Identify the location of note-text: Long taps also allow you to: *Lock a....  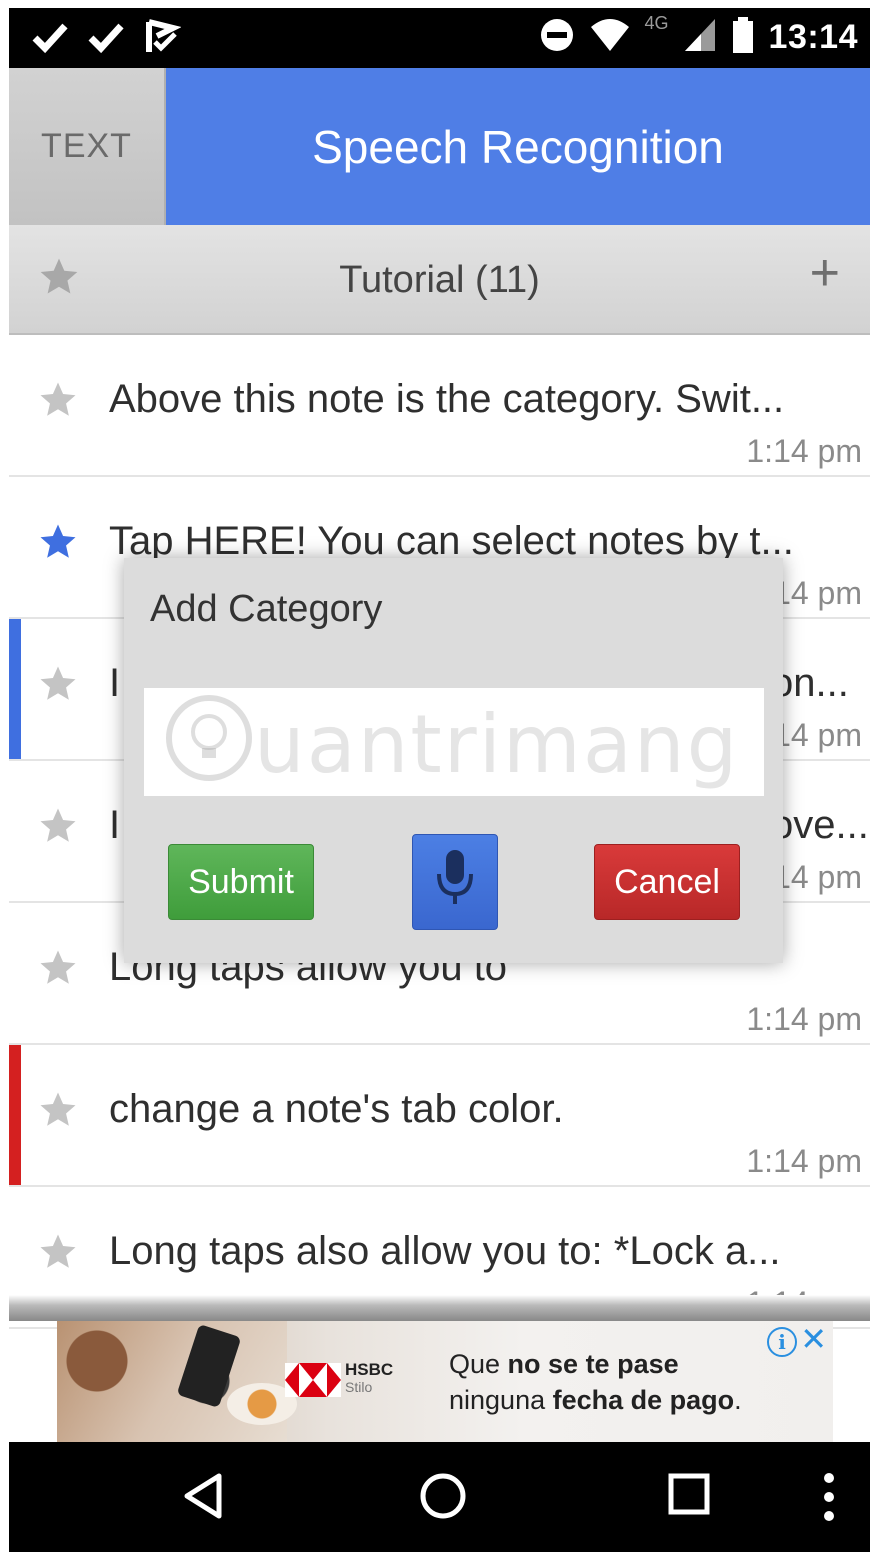
(445, 1251).